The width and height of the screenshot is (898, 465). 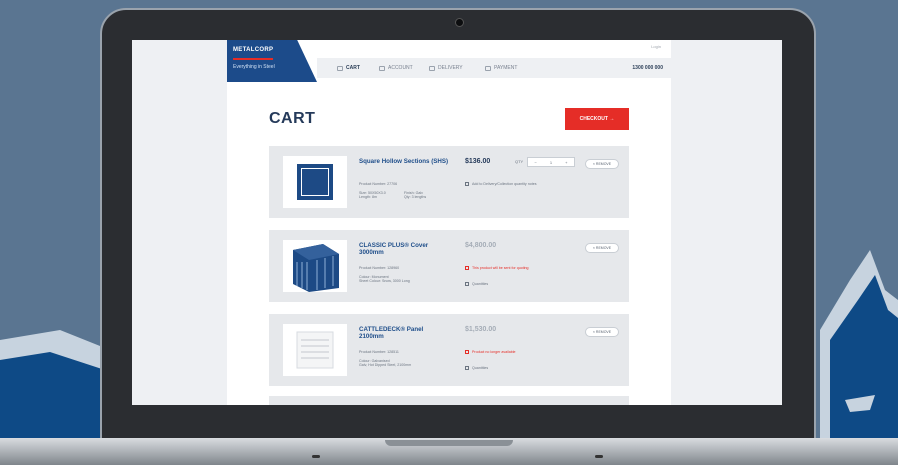 What do you see at coordinates (519, 161) in the screenshot?
I see `quantity-label: QTY` at bounding box center [519, 161].